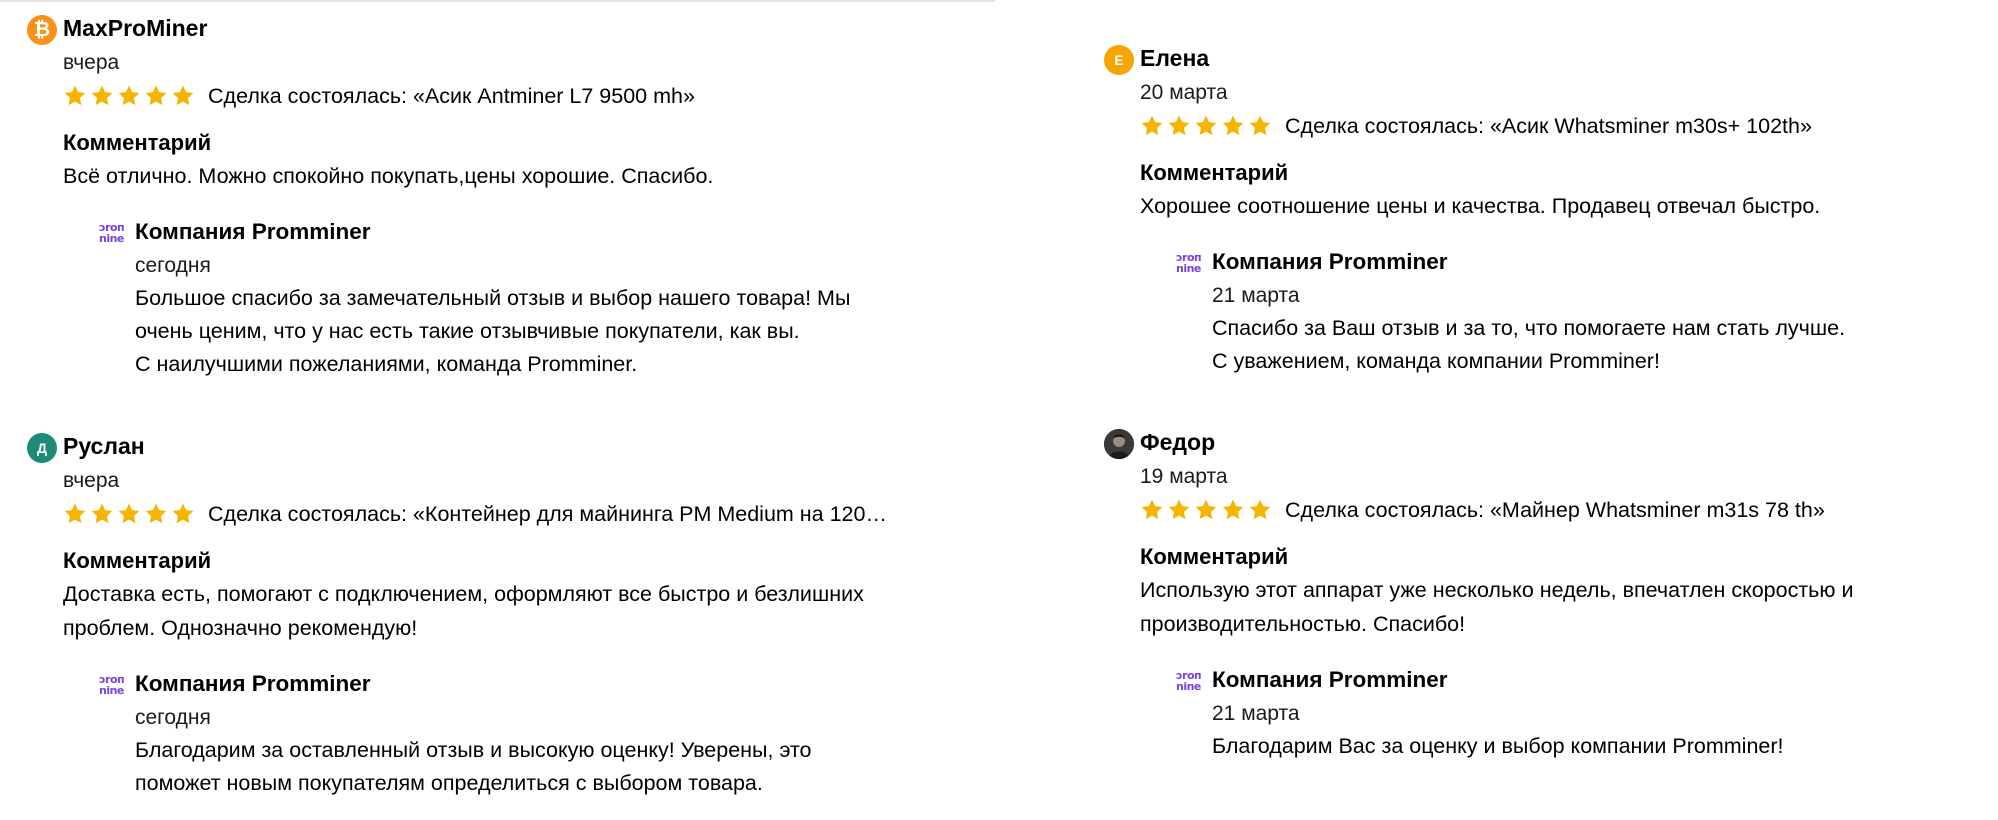 The image size is (1998, 820). What do you see at coordinates (42, 30) in the screenshot?
I see `bitcoin-avatar-icon: ₿` at bounding box center [42, 30].